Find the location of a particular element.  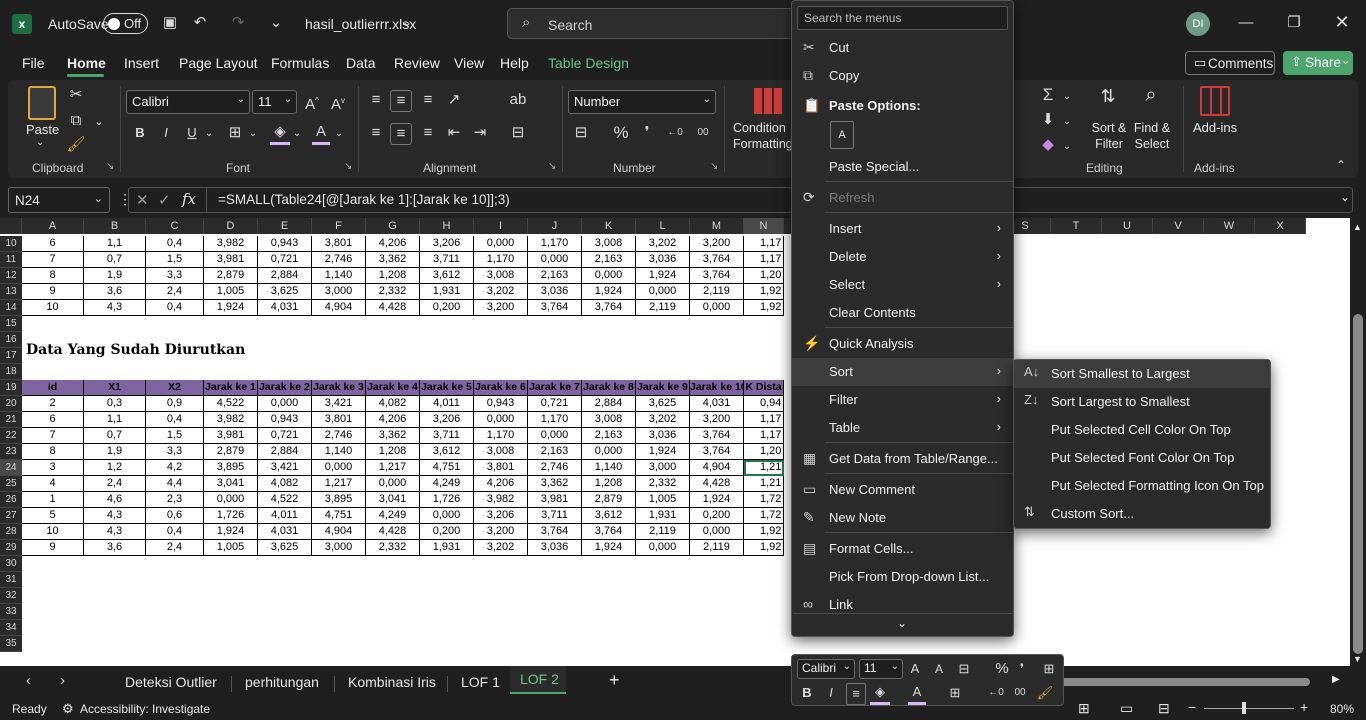

sort-item-put-selected-cell-color-on-top: Put Selected Cell Color On Top is located at coordinates (1142, 430).